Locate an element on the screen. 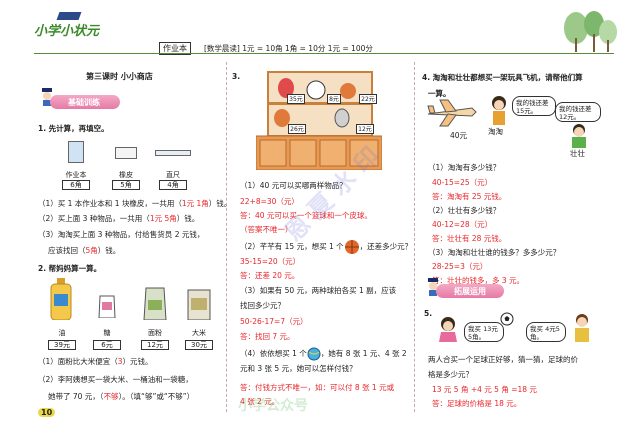  name-taotao: 淘淘 is located at coordinates (495, 131).